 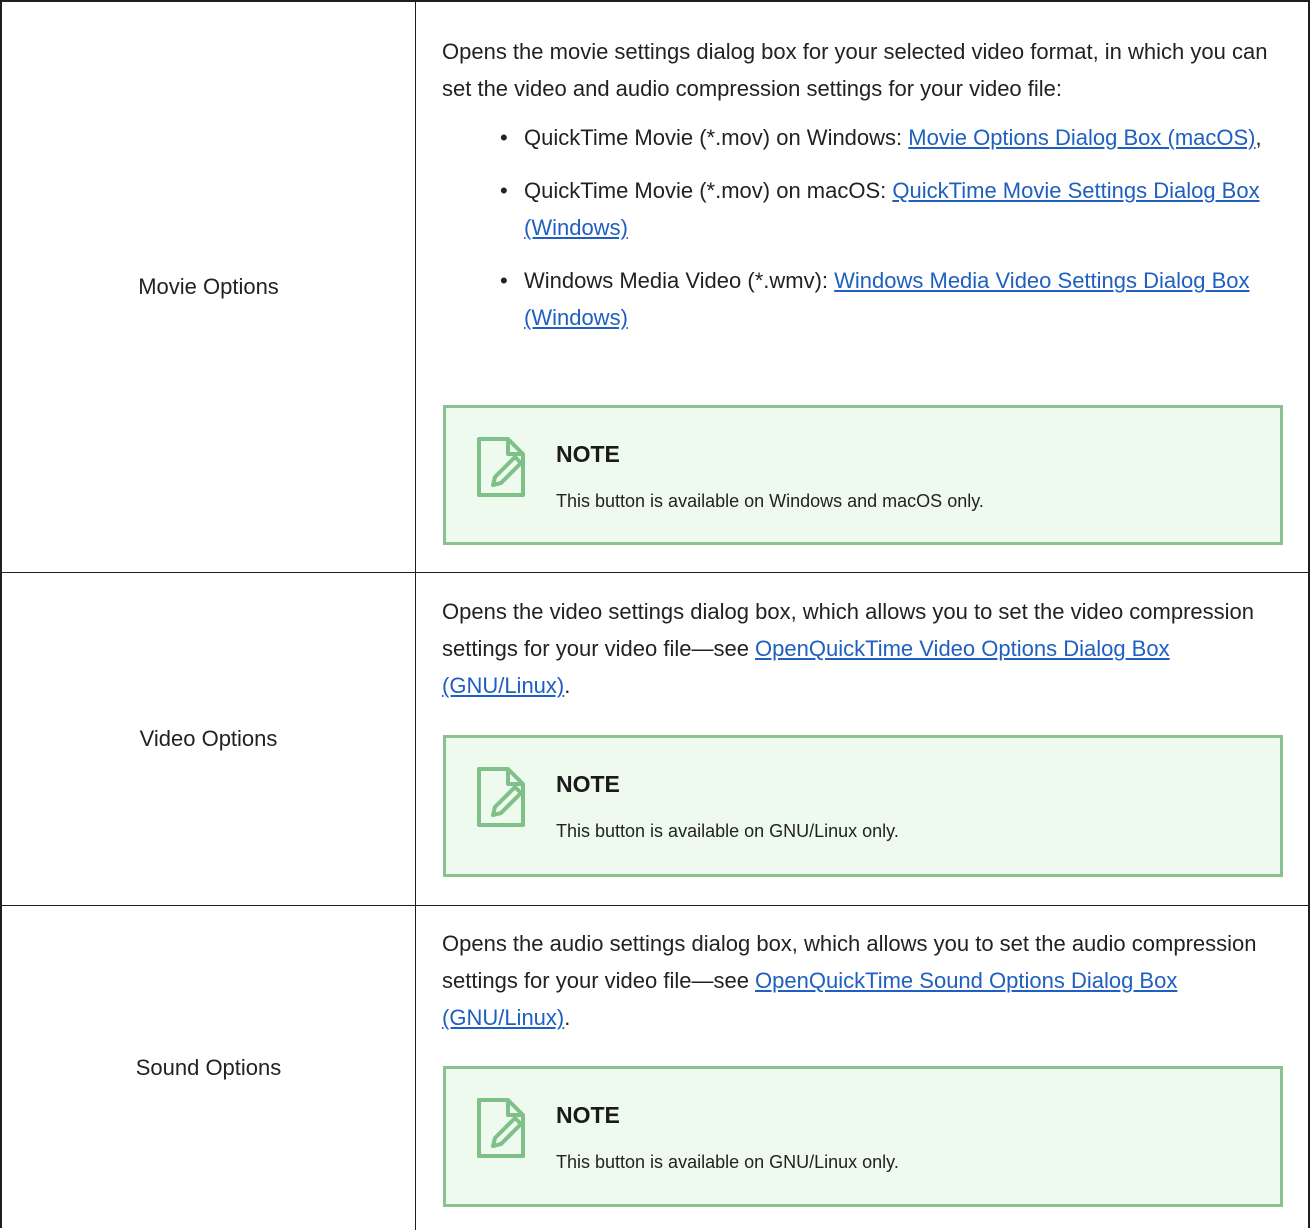 I want to click on row-label-text: Video Options, so click(x=208, y=738).